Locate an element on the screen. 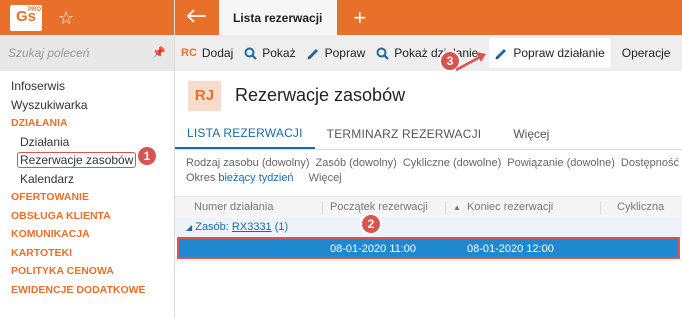 The height and width of the screenshot is (318, 682). group-row: ◢ Zasób: RX3331 (1) is located at coordinates (428, 227).